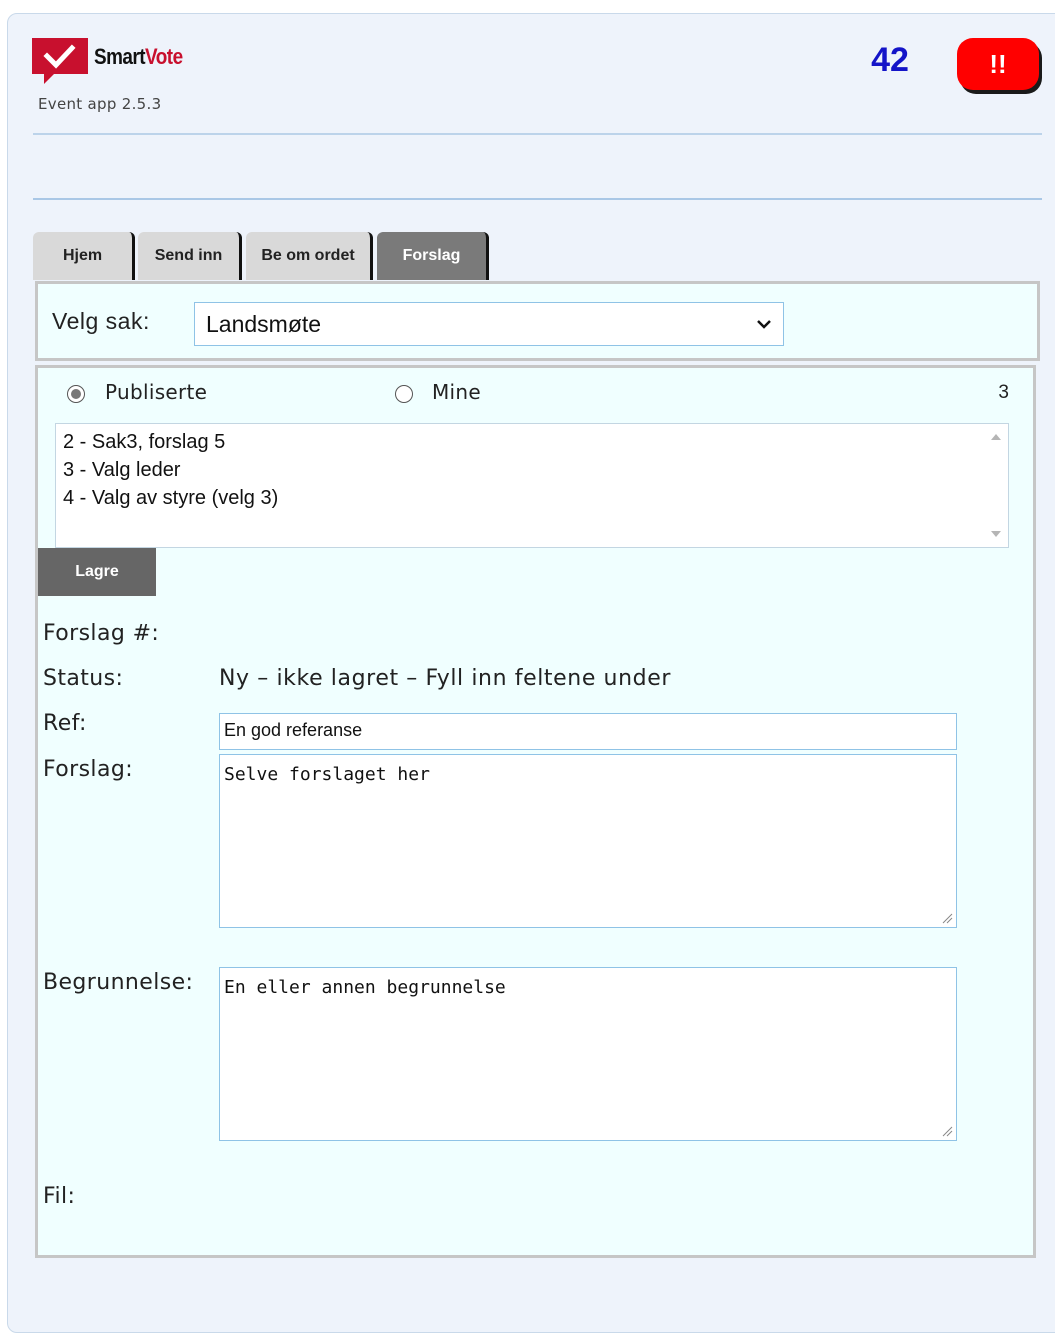 Image resolution: width=1055 pixels, height=1333 pixels. Describe the element at coordinates (489, 324) in the screenshot. I see `case-select-dropdown: Landsmøte` at that location.